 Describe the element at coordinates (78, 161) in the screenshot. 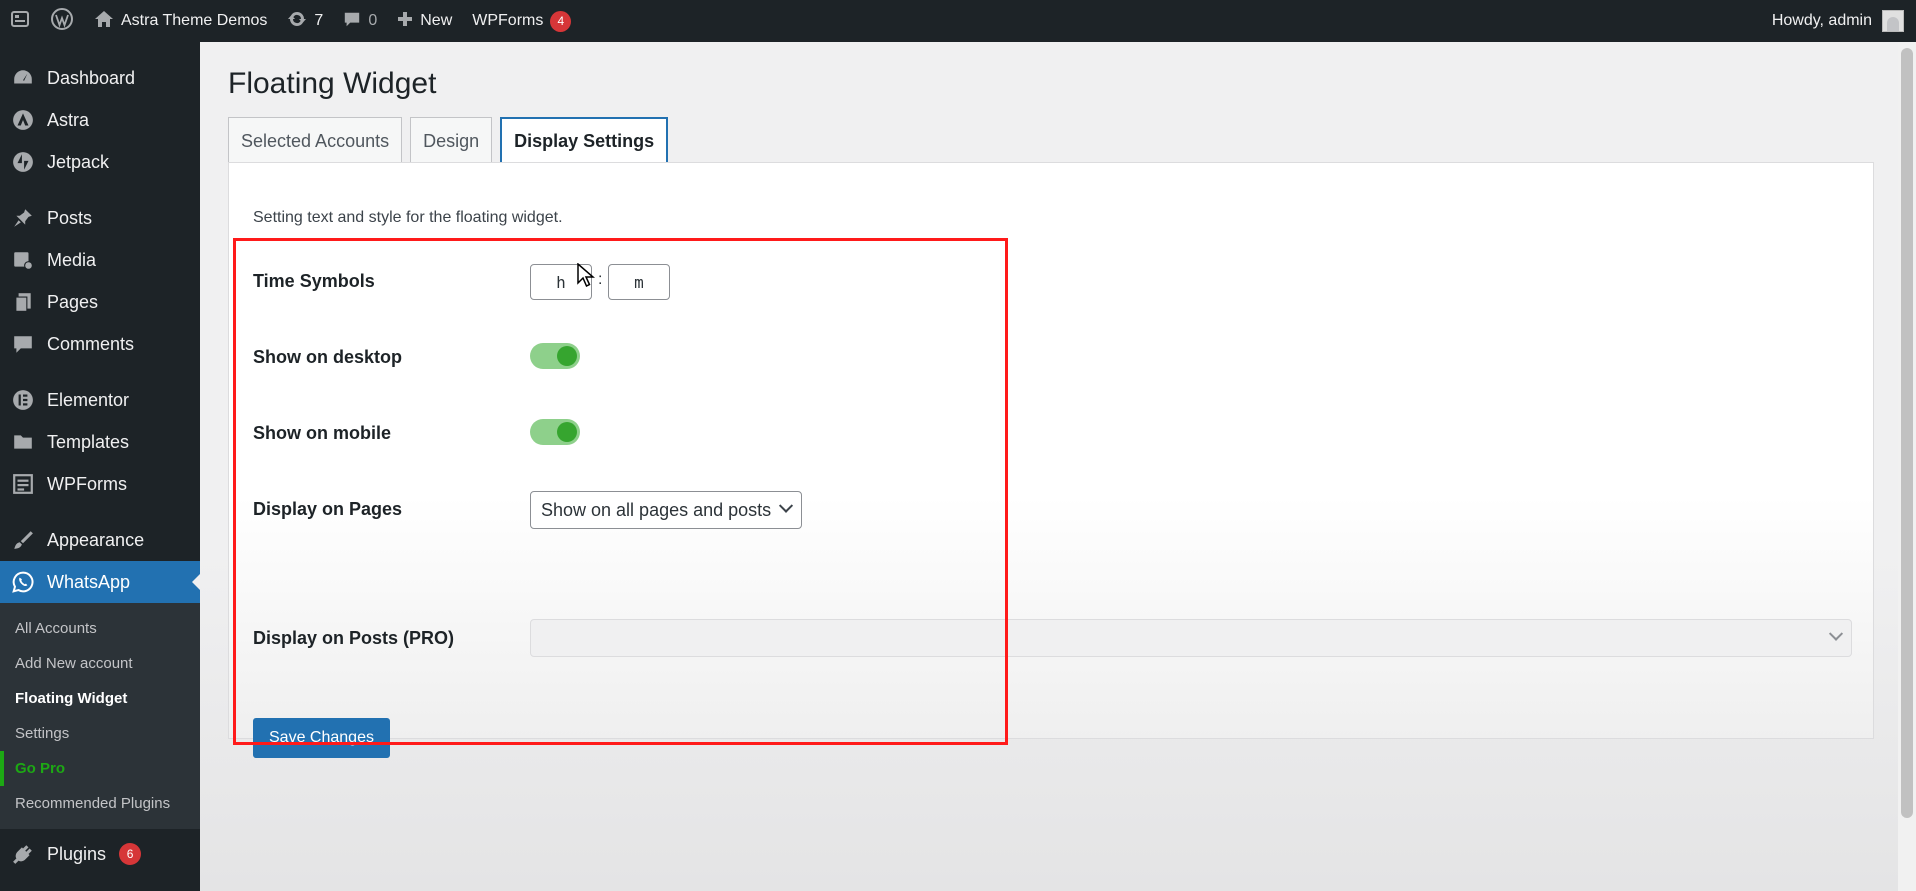

I see `sidebar-item-label: Jetpack` at that location.